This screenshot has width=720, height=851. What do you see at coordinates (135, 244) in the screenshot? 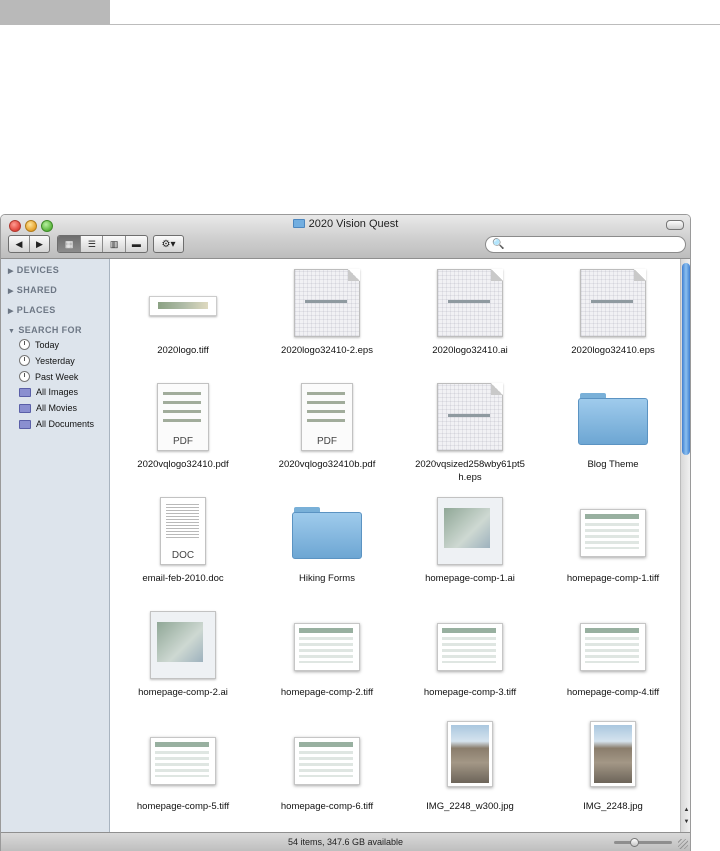
I see `coverflow-view-button: ▬` at bounding box center [135, 244].